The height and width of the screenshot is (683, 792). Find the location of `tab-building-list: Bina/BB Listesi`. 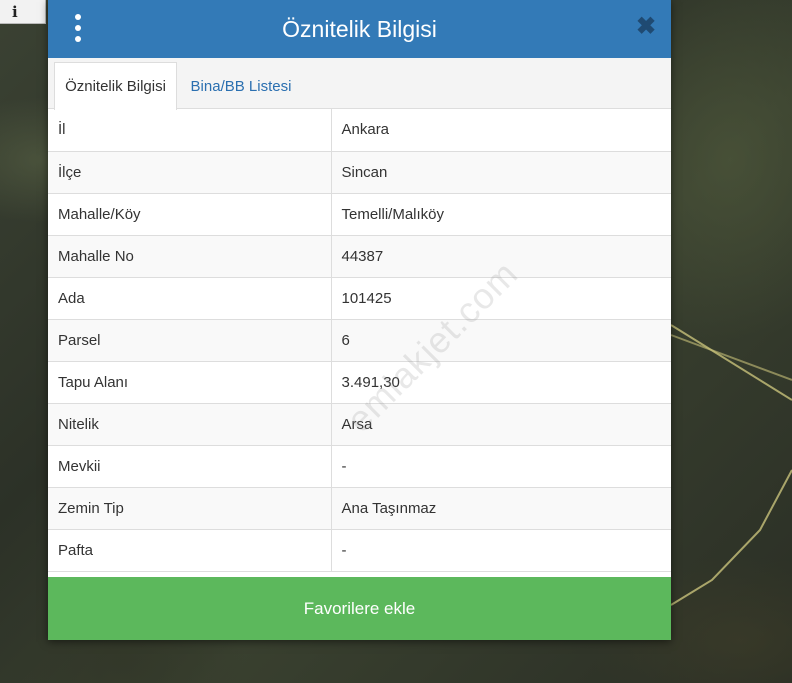

tab-building-list: Bina/BB Listesi is located at coordinates (241, 86).